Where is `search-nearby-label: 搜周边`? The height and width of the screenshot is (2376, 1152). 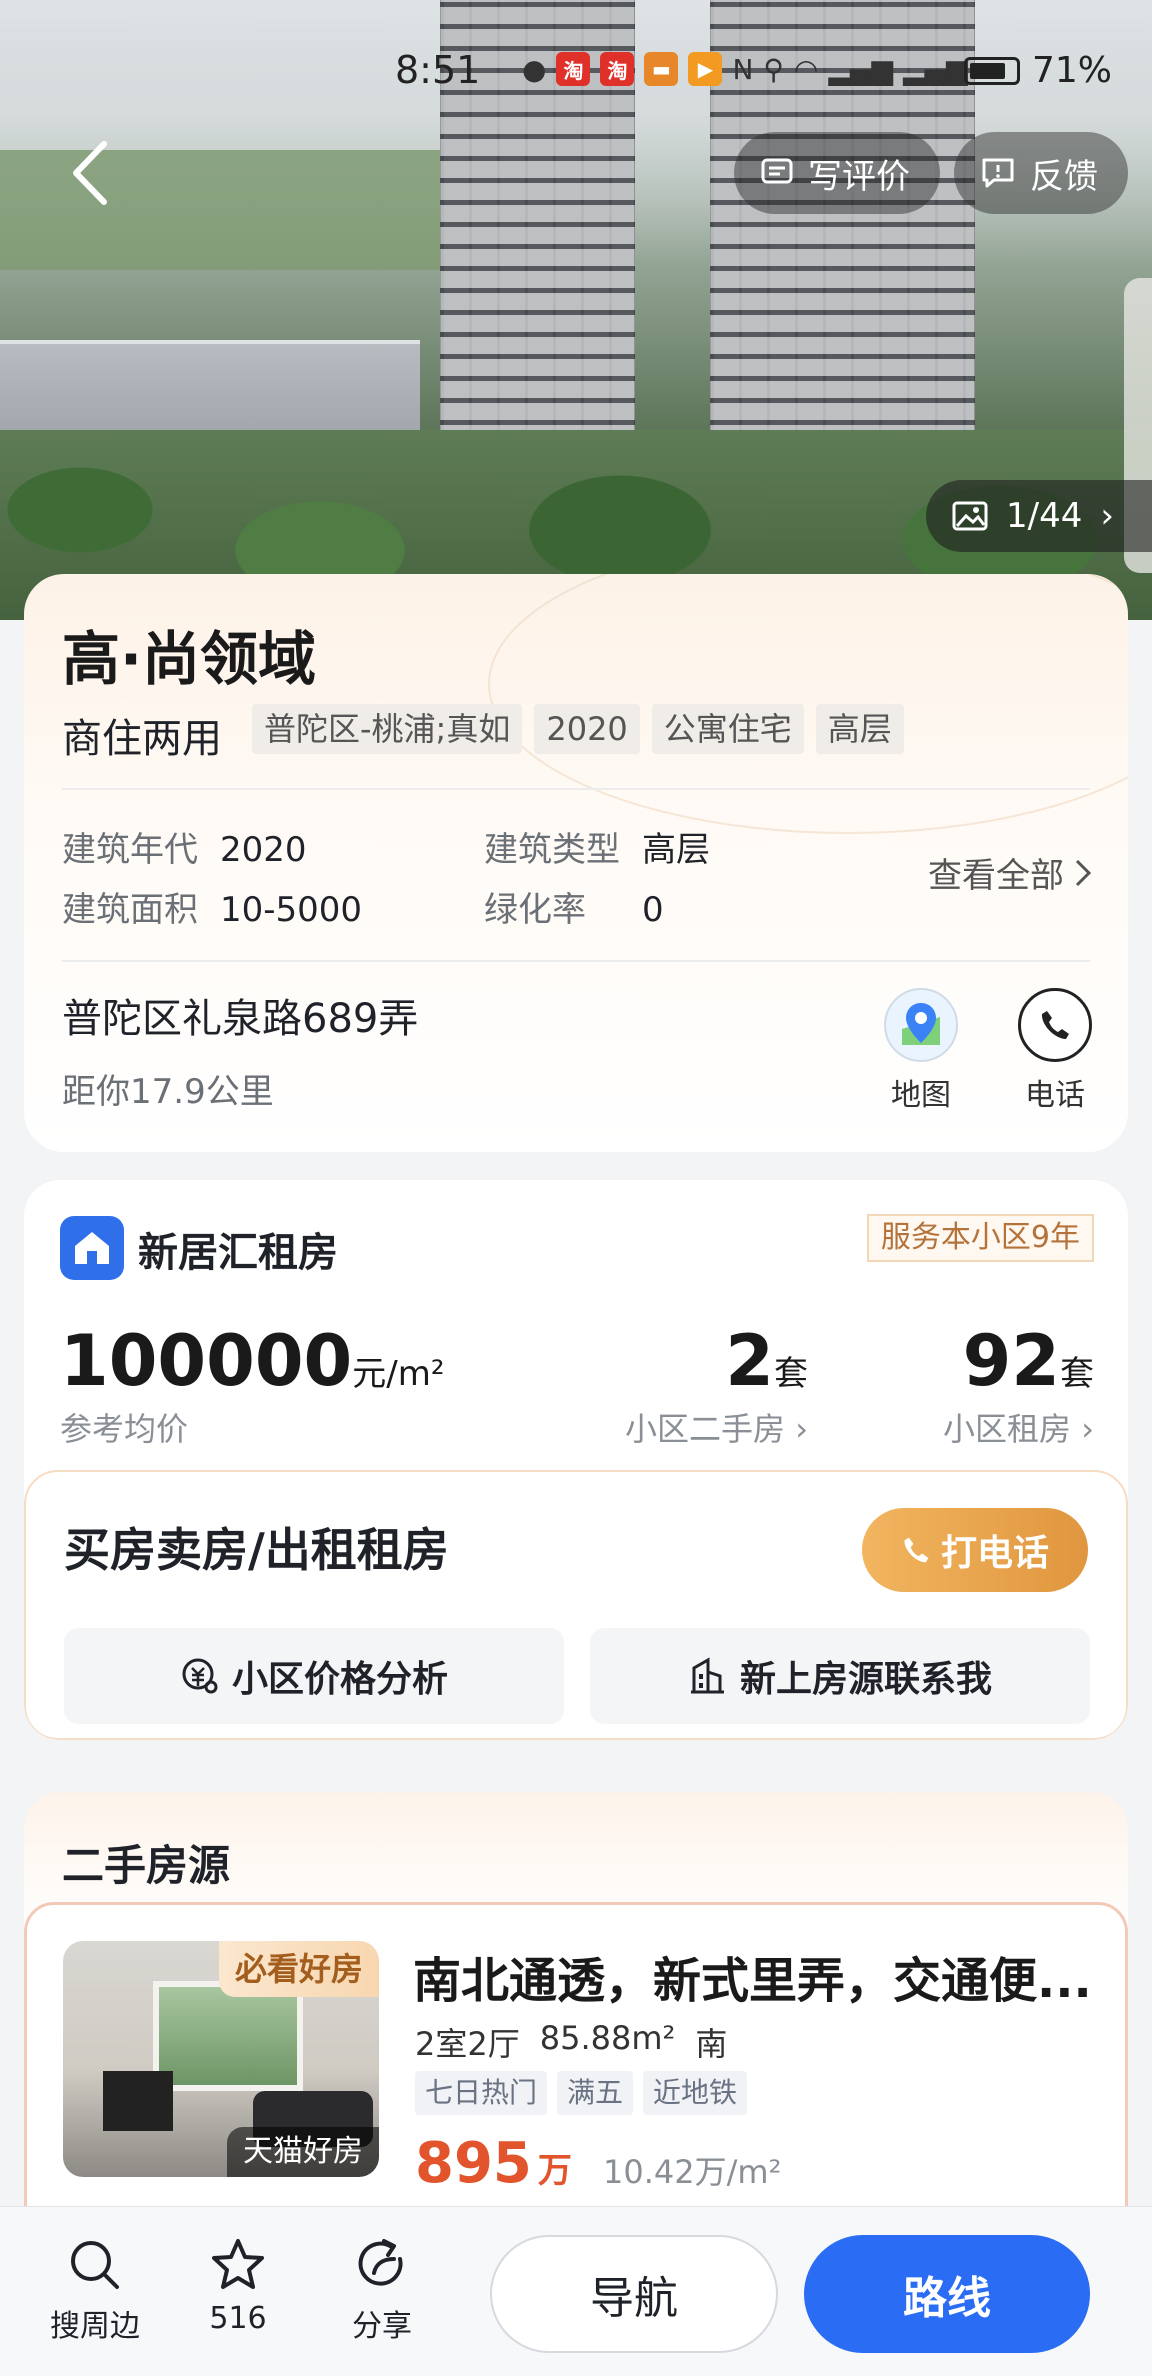 search-nearby-label: 搜周边 is located at coordinates (95, 2326).